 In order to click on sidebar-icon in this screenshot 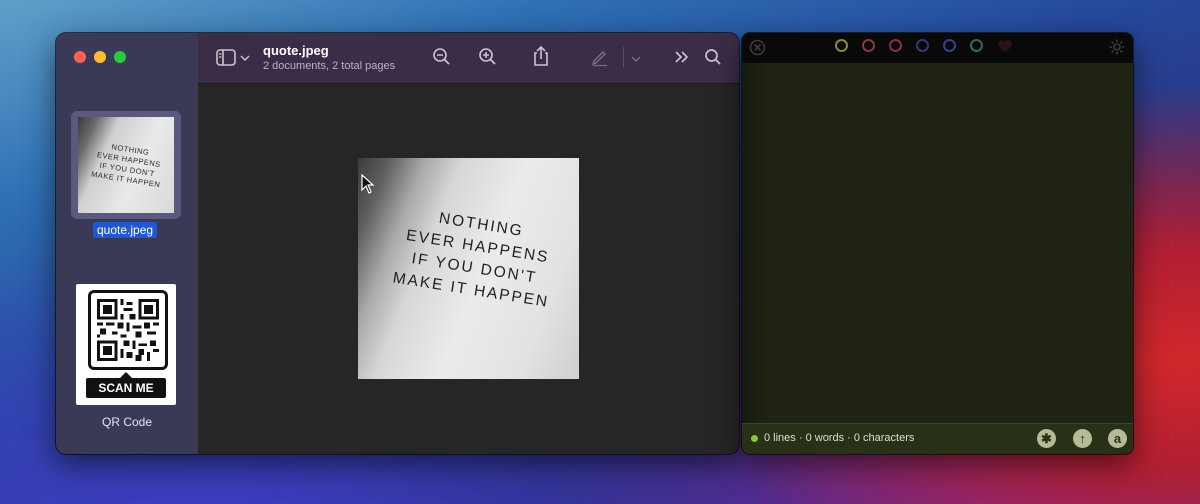, I will do `click(233, 57)`.